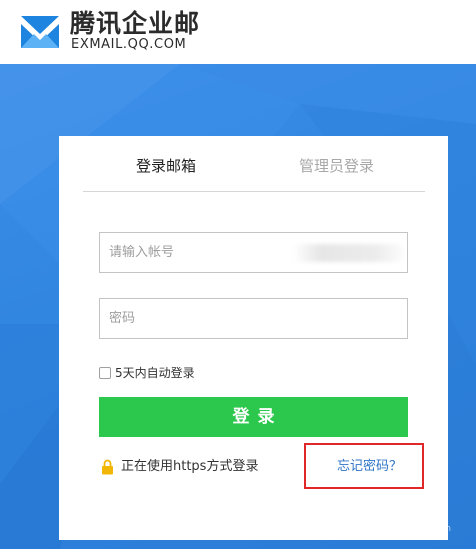 This screenshot has height=549, width=476. Describe the element at coordinates (392, 512) in the screenshot. I see `watermark-logo: Bai经验` at that location.